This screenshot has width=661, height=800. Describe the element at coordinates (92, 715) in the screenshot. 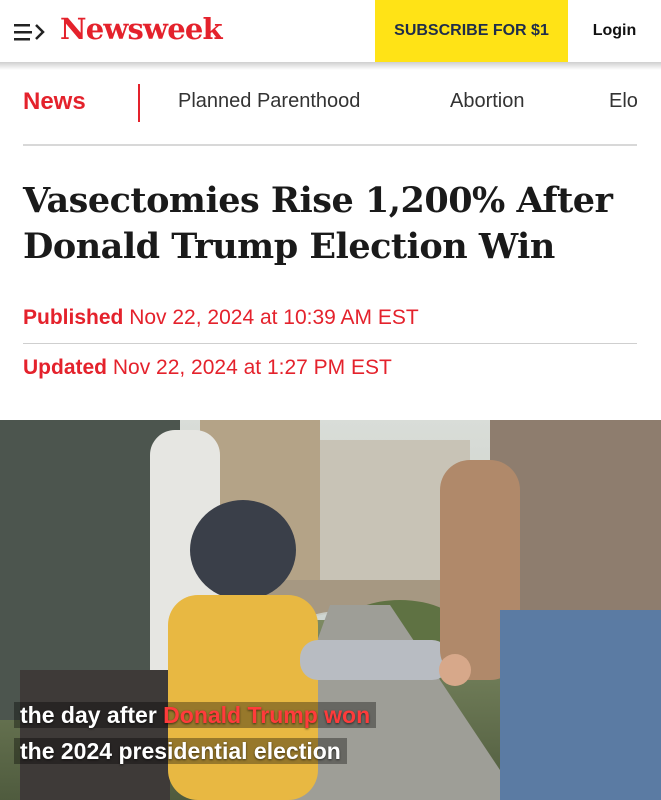

I see `caption-text-1a: the day after` at that location.